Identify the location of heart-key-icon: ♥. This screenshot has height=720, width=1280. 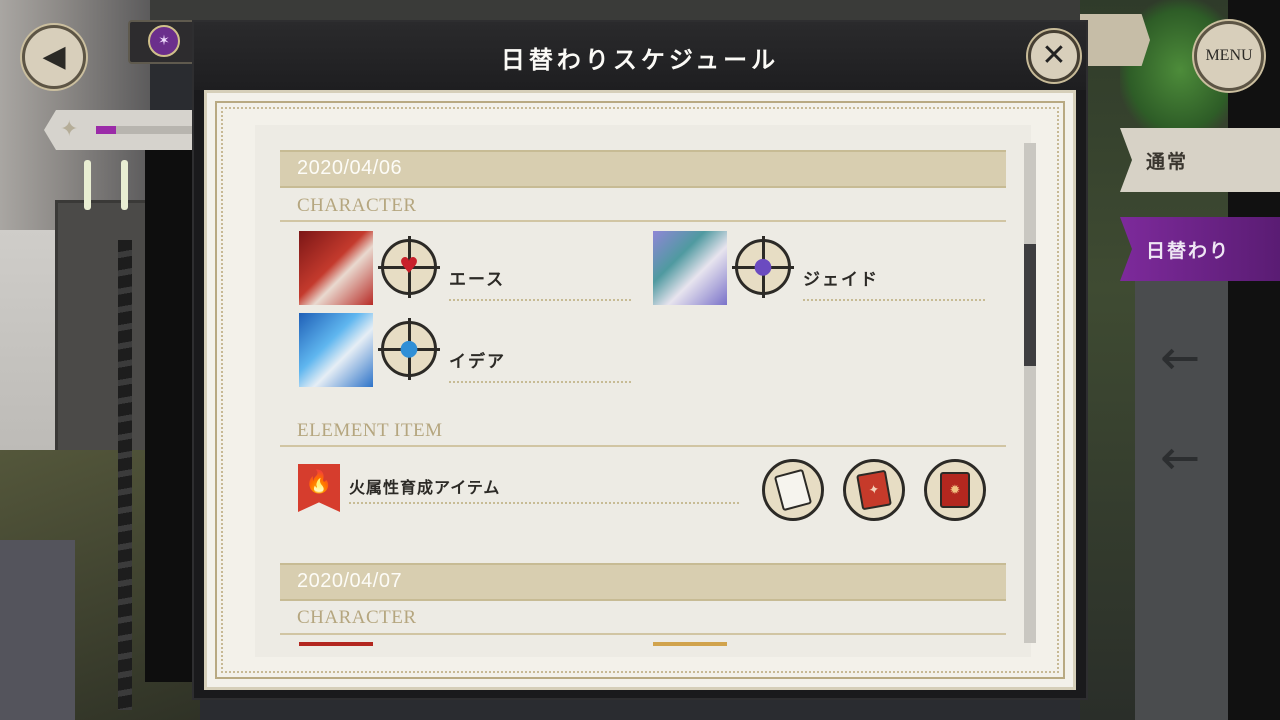
(409, 266).